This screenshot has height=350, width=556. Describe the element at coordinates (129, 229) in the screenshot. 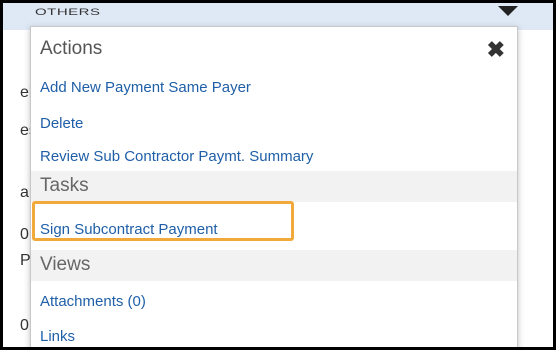

I see `menu-item-sign-subcontract-payment: Sign Subcontract Payment` at that location.